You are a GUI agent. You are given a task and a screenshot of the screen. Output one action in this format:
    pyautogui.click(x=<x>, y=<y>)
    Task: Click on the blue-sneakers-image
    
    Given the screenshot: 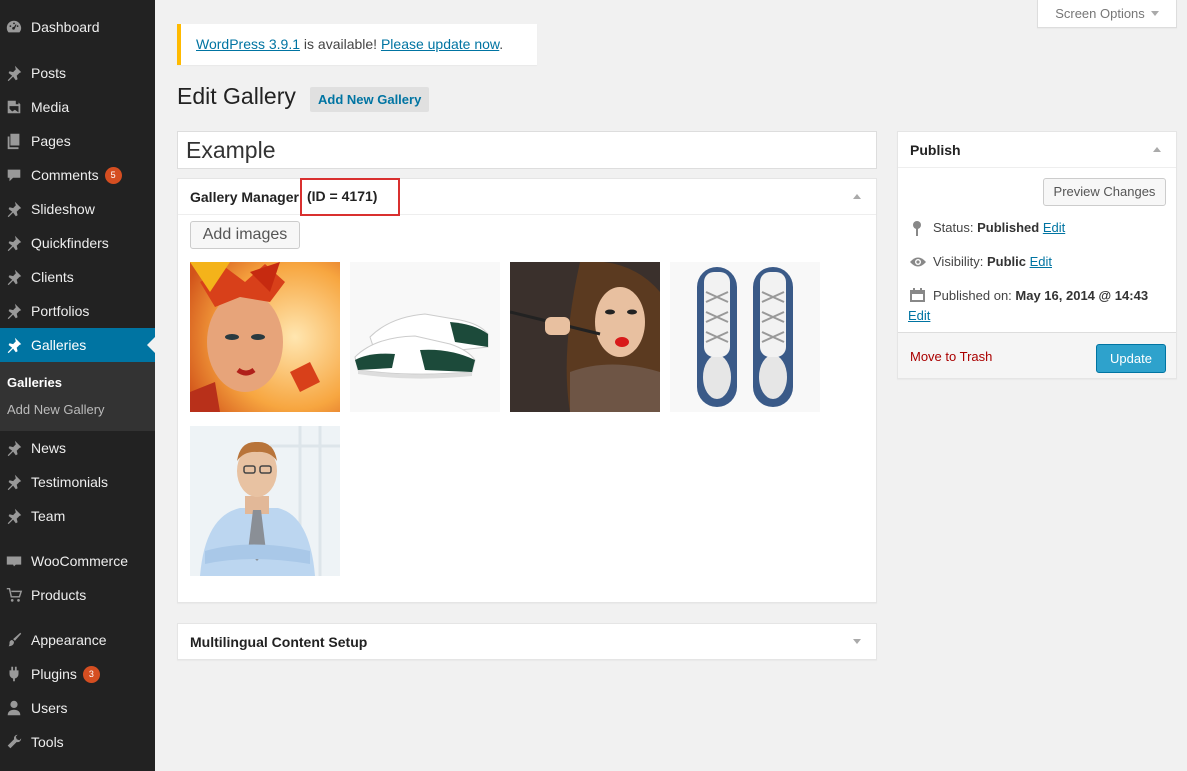 What is the action you would take?
    pyautogui.click(x=745, y=337)
    